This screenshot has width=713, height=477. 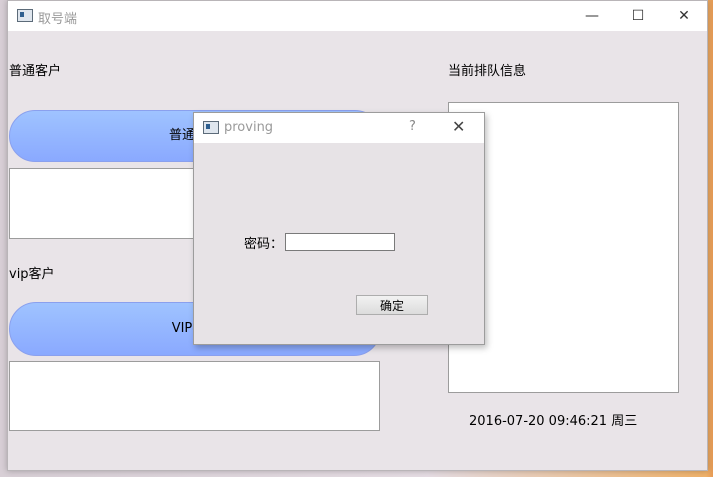 What do you see at coordinates (357, 16) in the screenshot?
I see `title-bar: 取号端 — ☐ ✕` at bounding box center [357, 16].